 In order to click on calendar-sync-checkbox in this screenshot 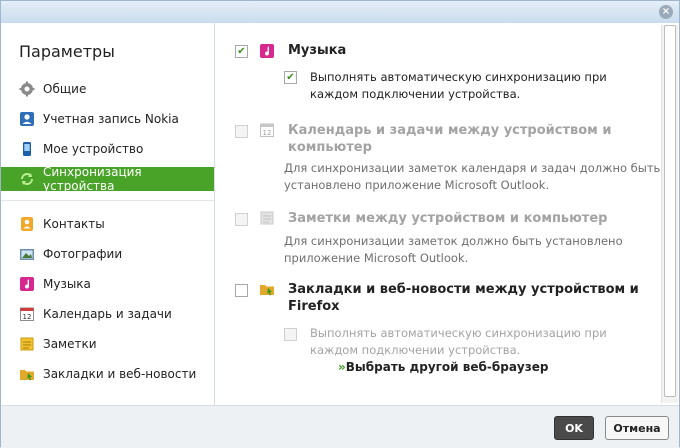, I will do `click(241, 131)`.